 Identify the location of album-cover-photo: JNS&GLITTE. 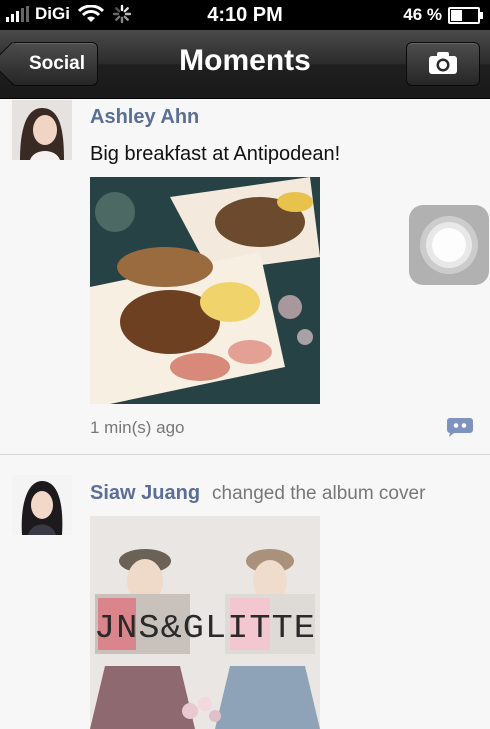
(205, 622).